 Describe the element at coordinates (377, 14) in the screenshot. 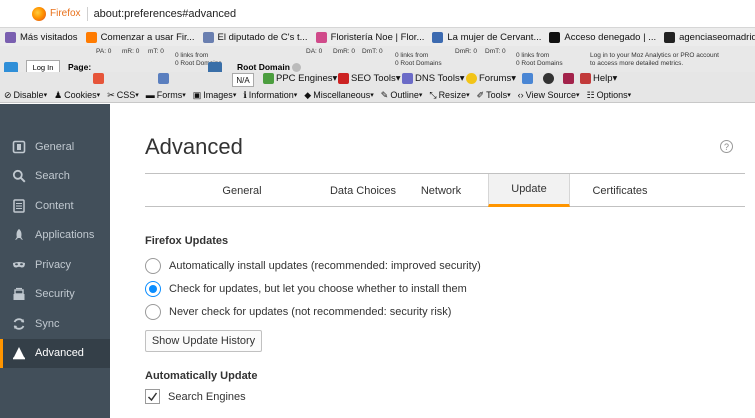

I see `url-bar: Firefox about:preferences#advanced` at that location.